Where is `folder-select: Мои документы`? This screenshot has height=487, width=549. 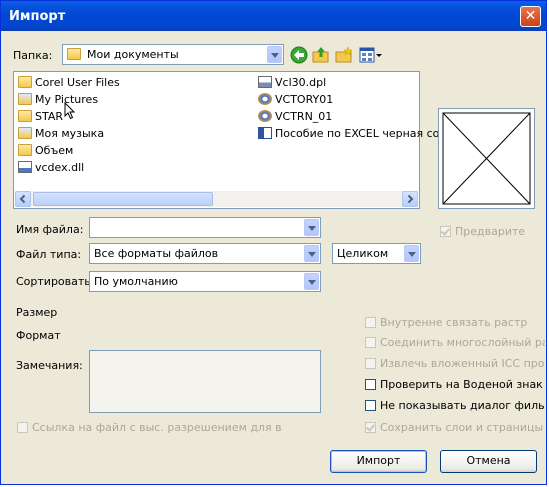
folder-select: Мои документы is located at coordinates (173, 54).